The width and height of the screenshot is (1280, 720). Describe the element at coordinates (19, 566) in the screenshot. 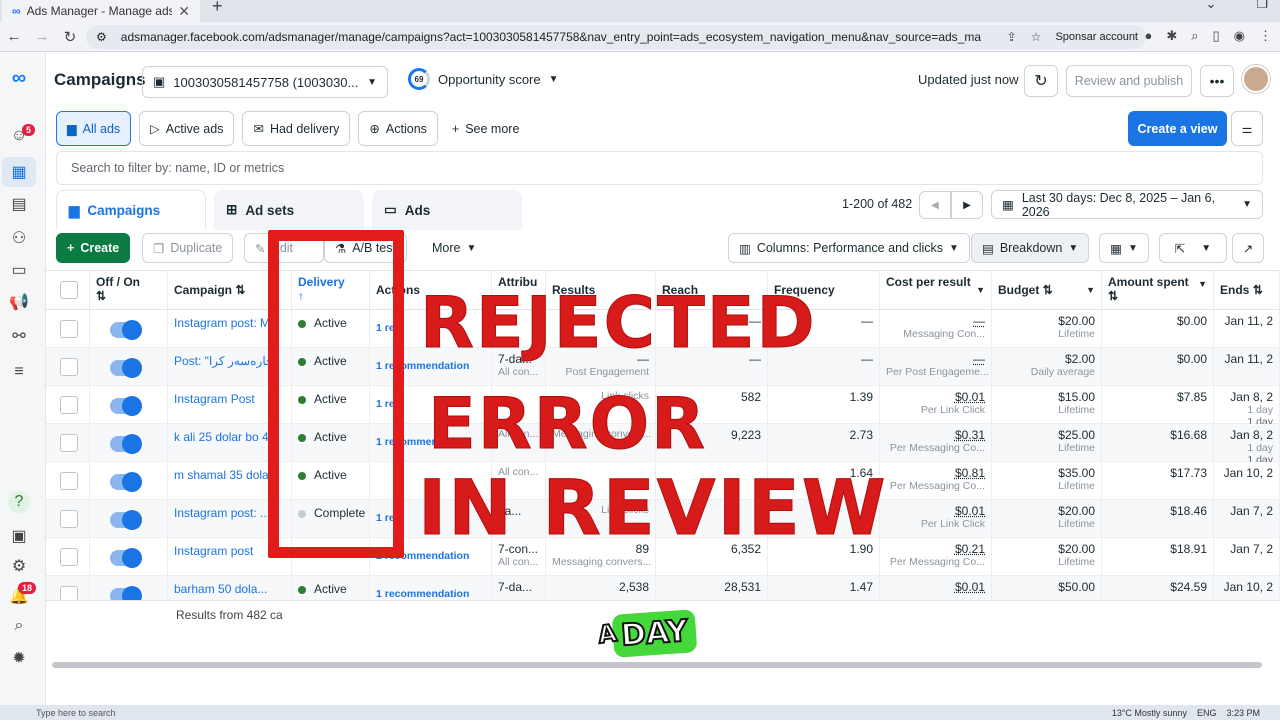

I see `gear-icon: ⚙` at that location.